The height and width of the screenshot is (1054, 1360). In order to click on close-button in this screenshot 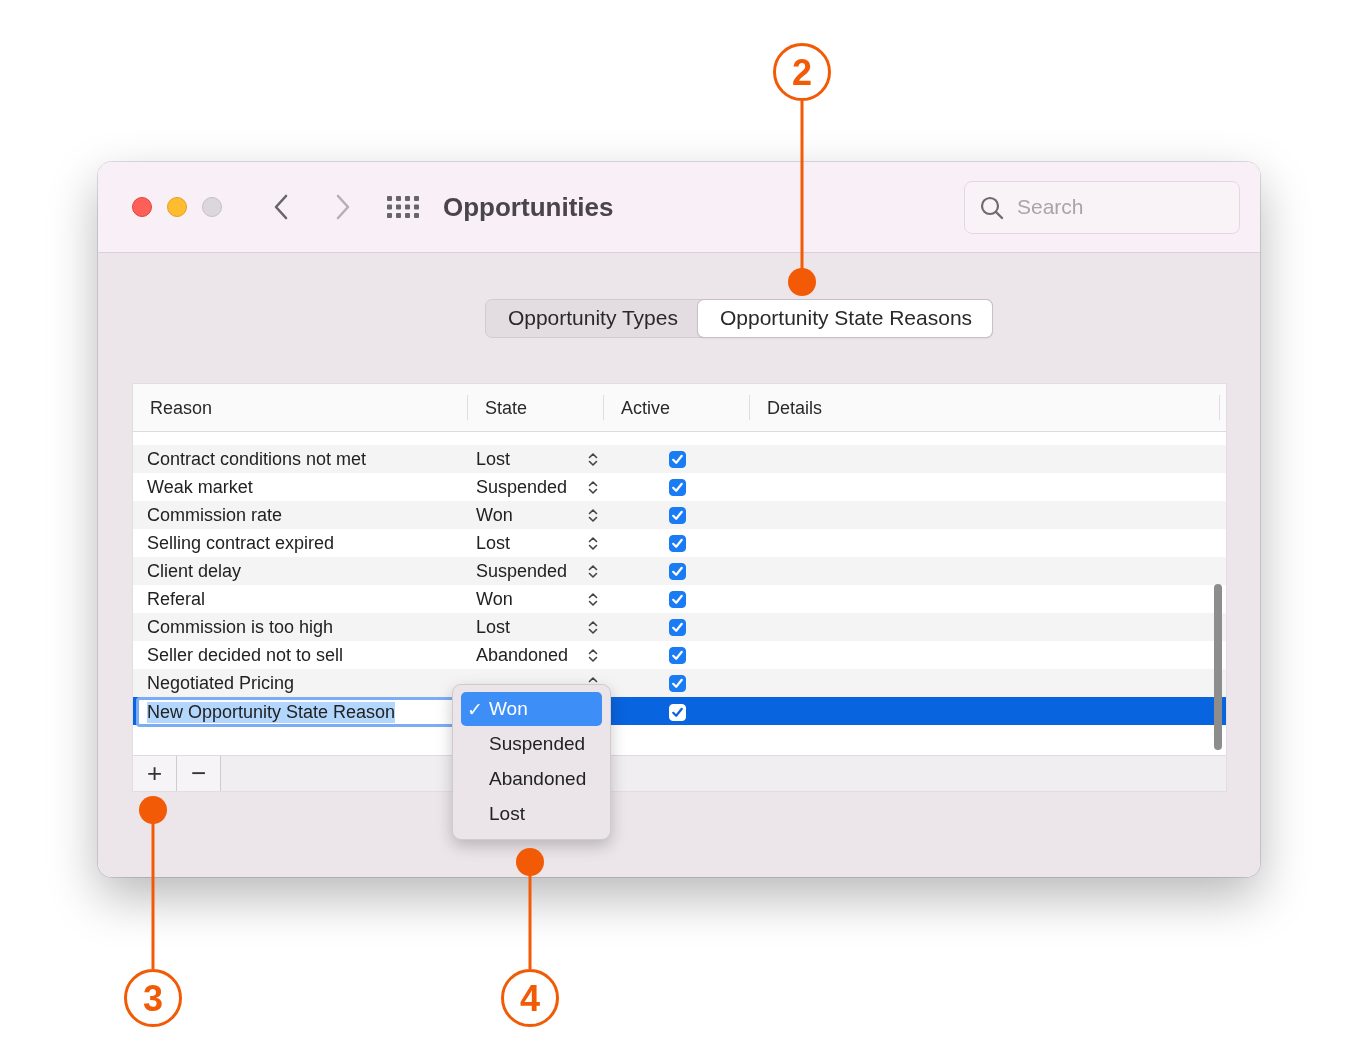, I will do `click(142, 207)`.